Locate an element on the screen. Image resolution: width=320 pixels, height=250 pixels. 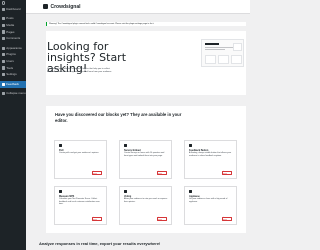
plugin-header: Crowdsignal is located at coordinates (138, 7).